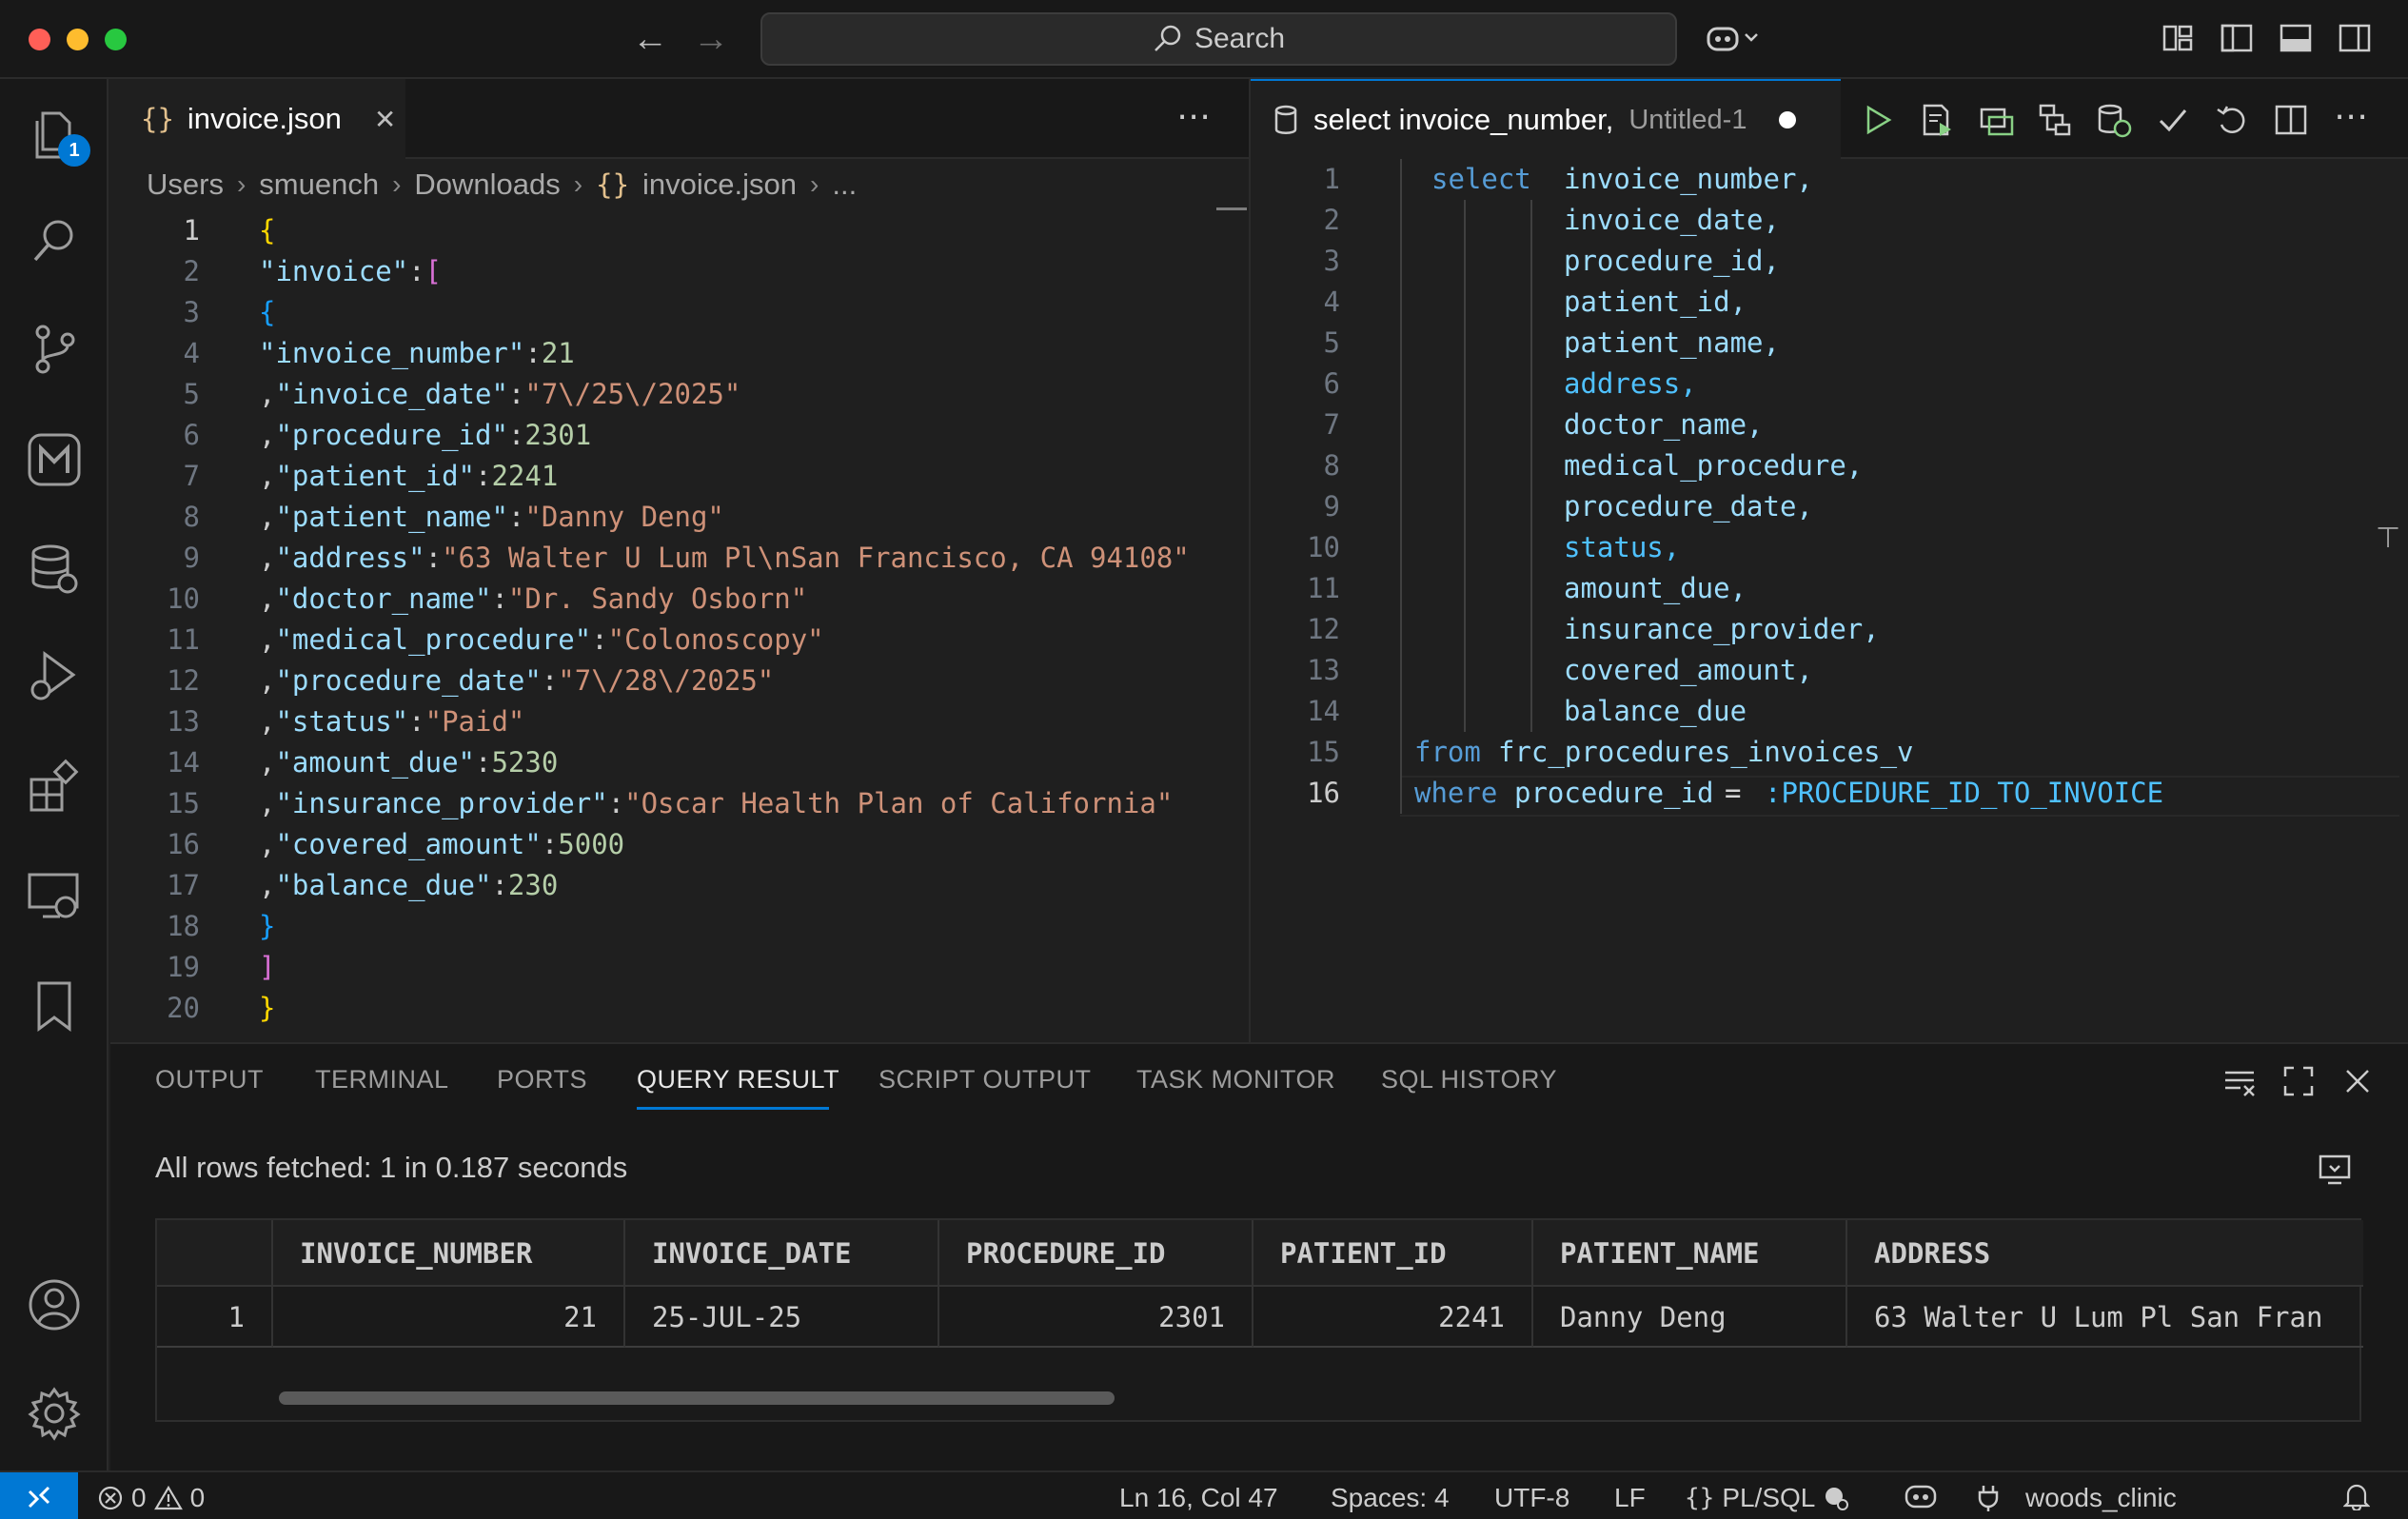  I want to click on database-icon, so click(54, 568).